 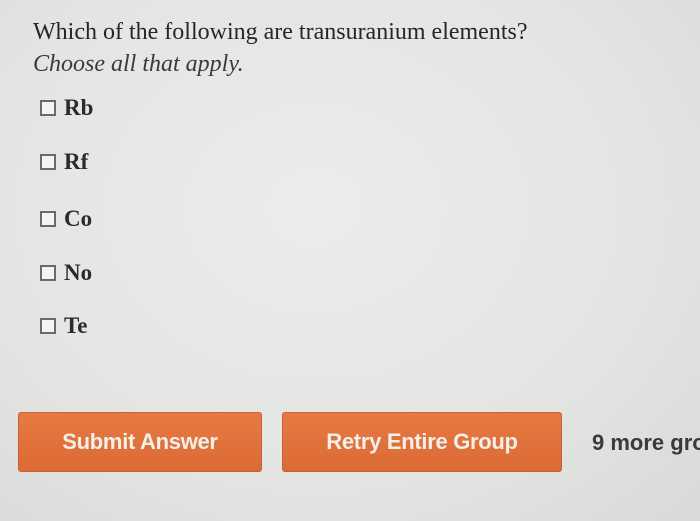 I want to click on option-label-no: No, so click(x=78, y=272).